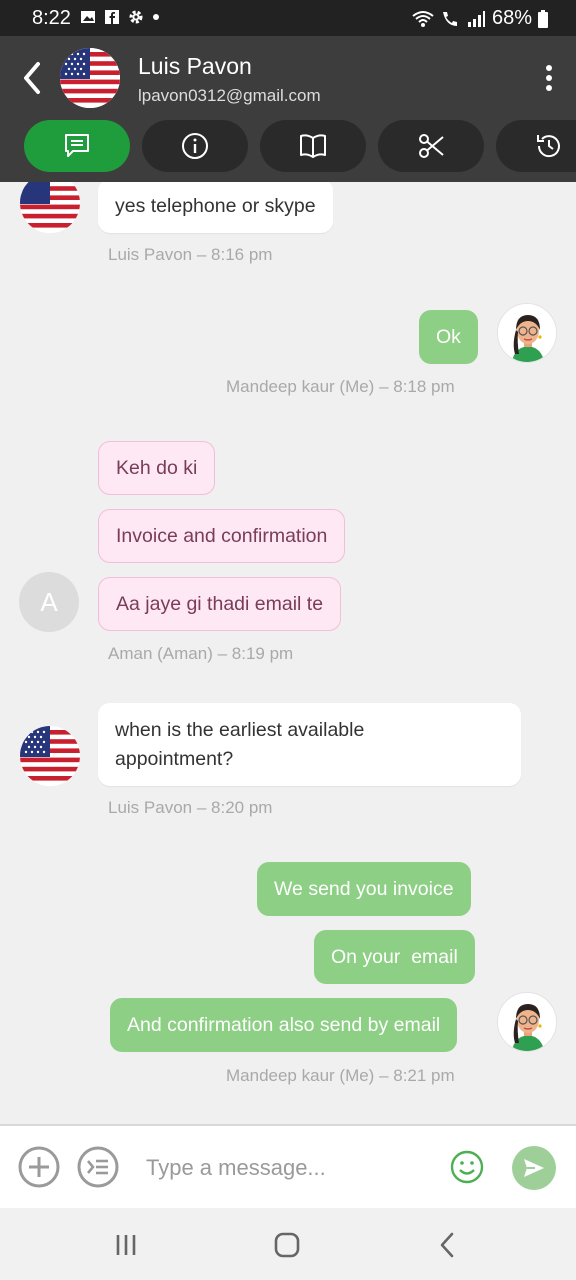 This screenshot has width=576, height=1280. Describe the element at coordinates (549, 78) in the screenshot. I see `more-options-icon` at that location.